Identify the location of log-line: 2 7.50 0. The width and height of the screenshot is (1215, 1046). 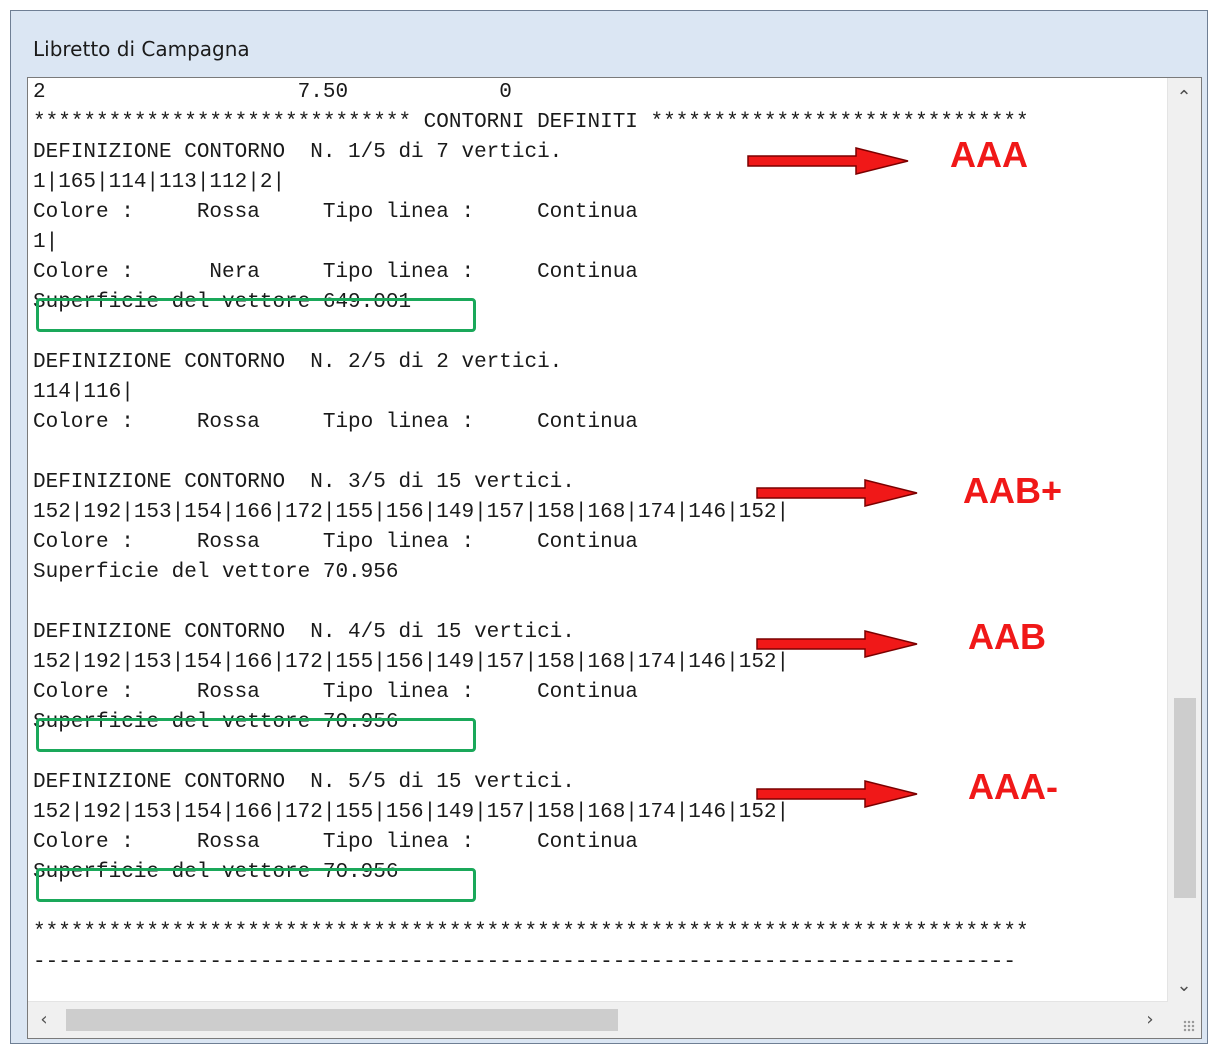
(272, 92).